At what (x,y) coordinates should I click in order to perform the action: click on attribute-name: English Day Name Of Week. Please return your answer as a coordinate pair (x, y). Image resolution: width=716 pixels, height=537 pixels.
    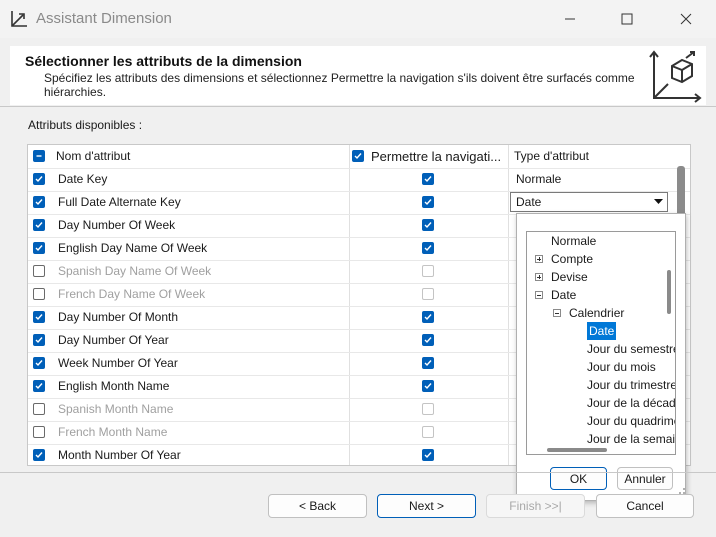
    Looking at the image, I should click on (133, 248).